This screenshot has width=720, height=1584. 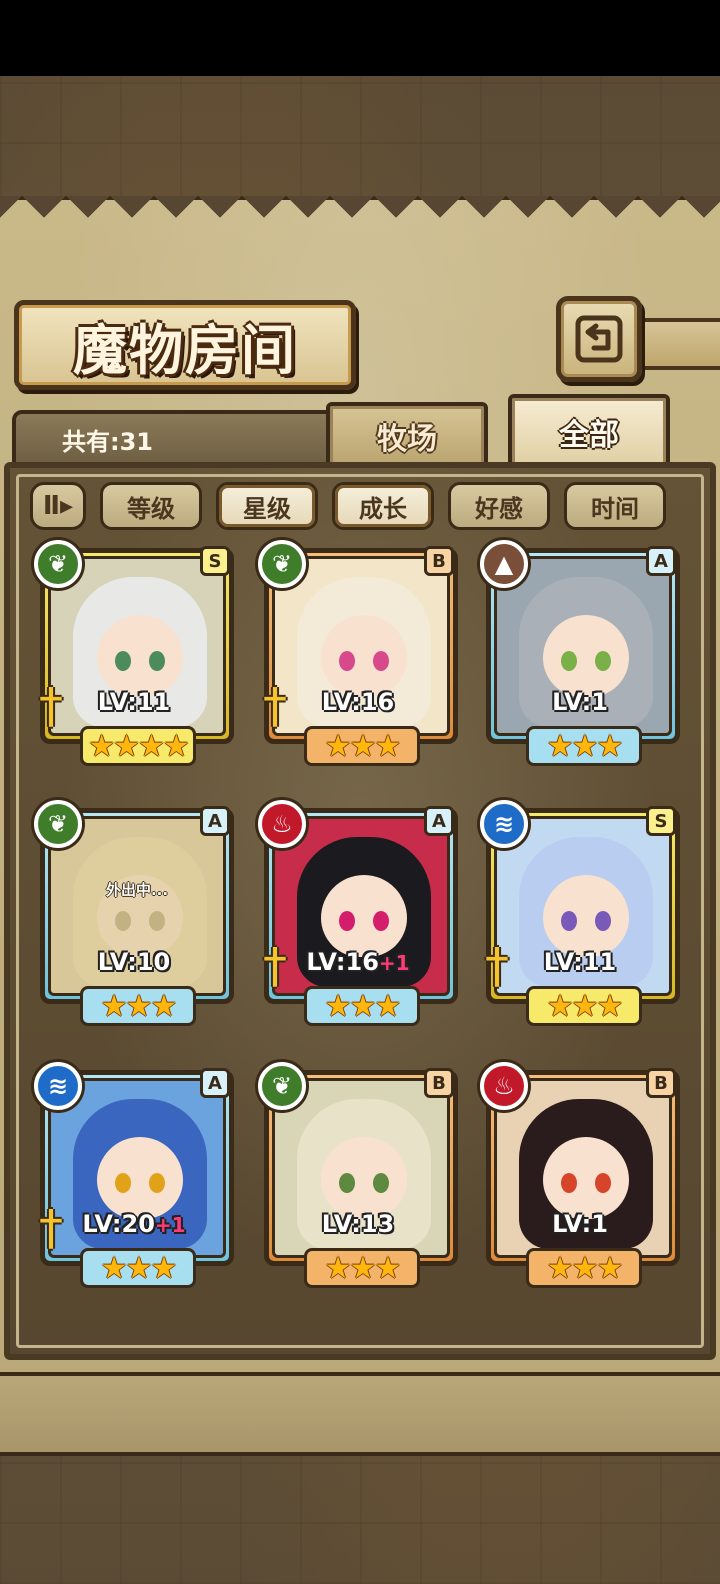 I want to click on panel-zigzag-edge, so click(x=360, y=218).